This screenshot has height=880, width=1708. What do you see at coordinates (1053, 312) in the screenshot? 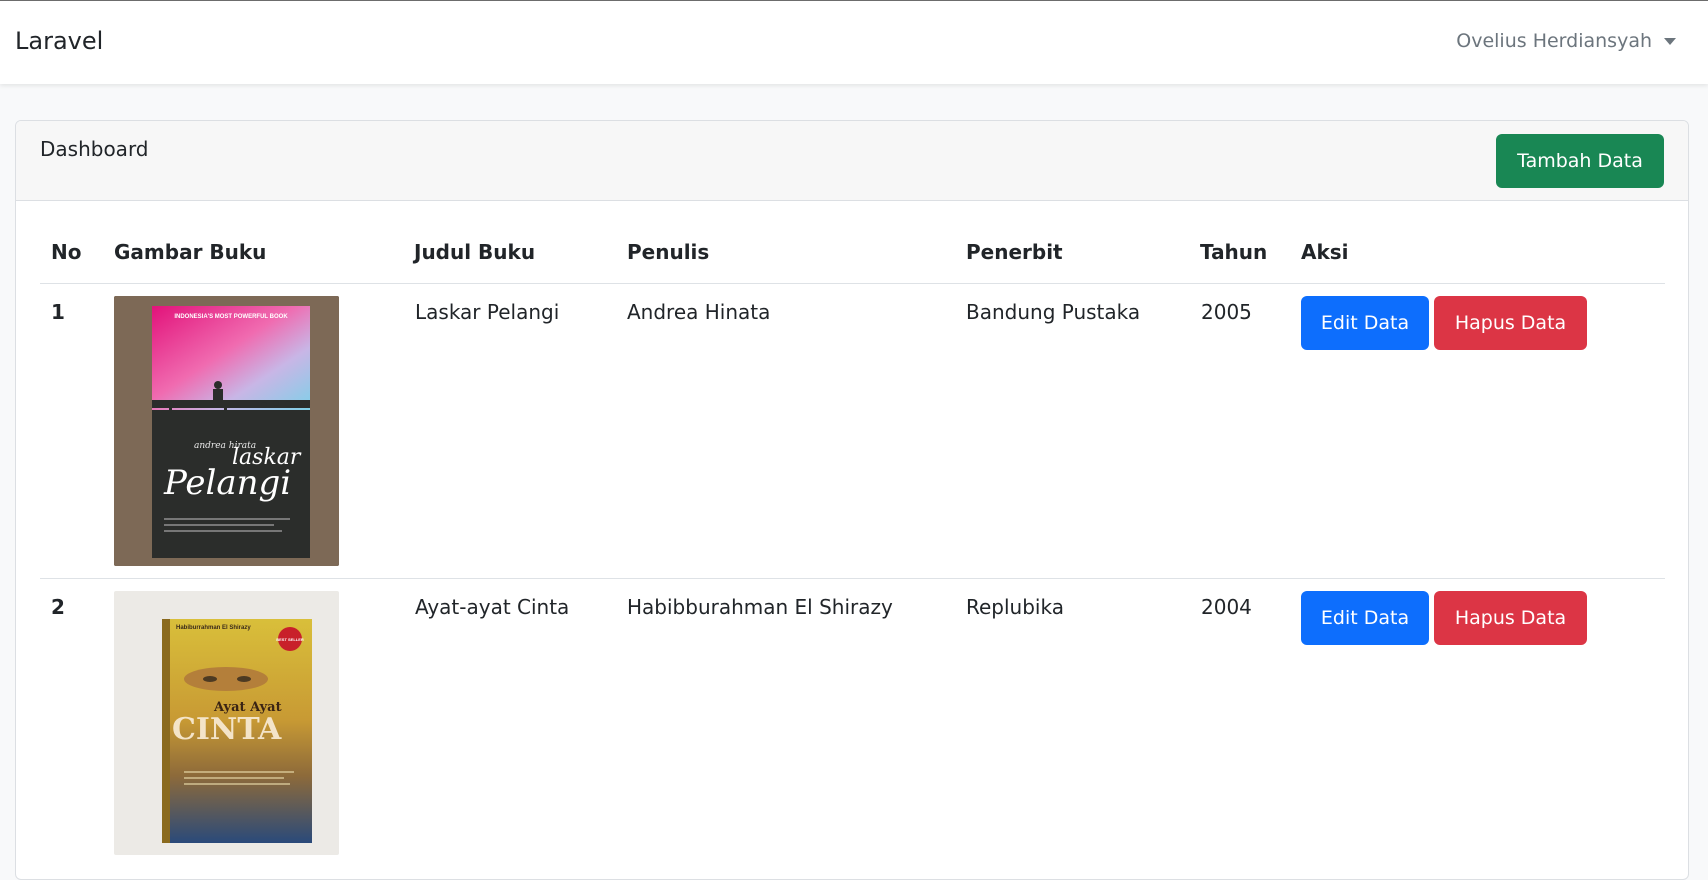
I see `cell-penerbit: Bandung Pustaka` at bounding box center [1053, 312].